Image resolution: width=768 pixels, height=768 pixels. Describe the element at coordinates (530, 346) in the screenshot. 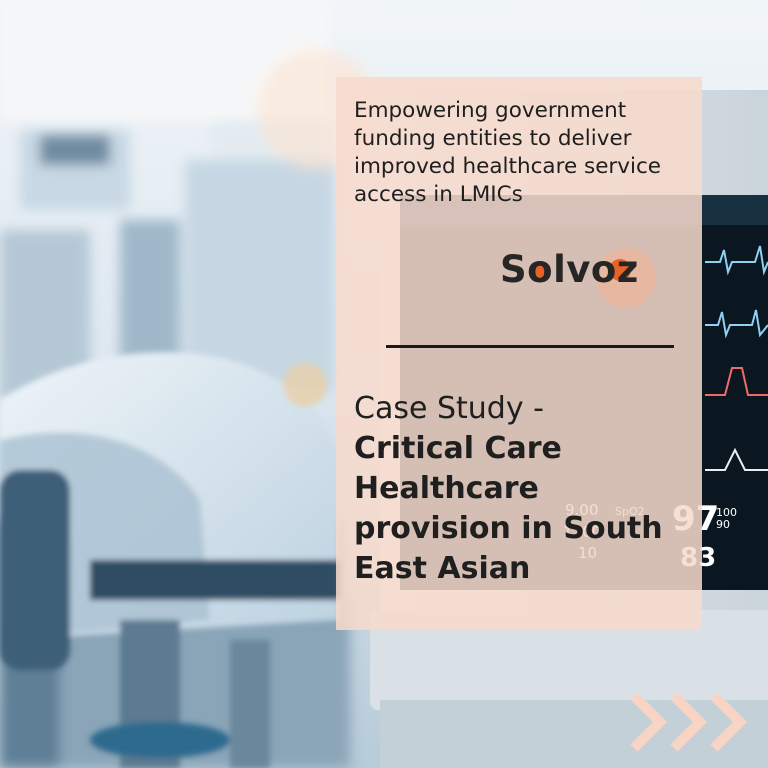

I see `divider` at that location.